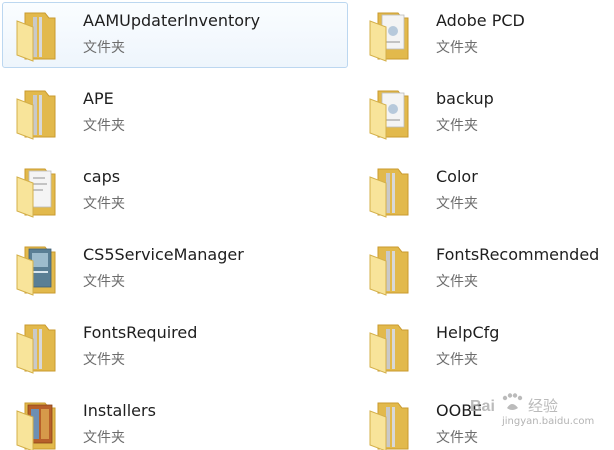 The image size is (614, 450). I want to click on folder-name: FontsRecommended, so click(518, 254).